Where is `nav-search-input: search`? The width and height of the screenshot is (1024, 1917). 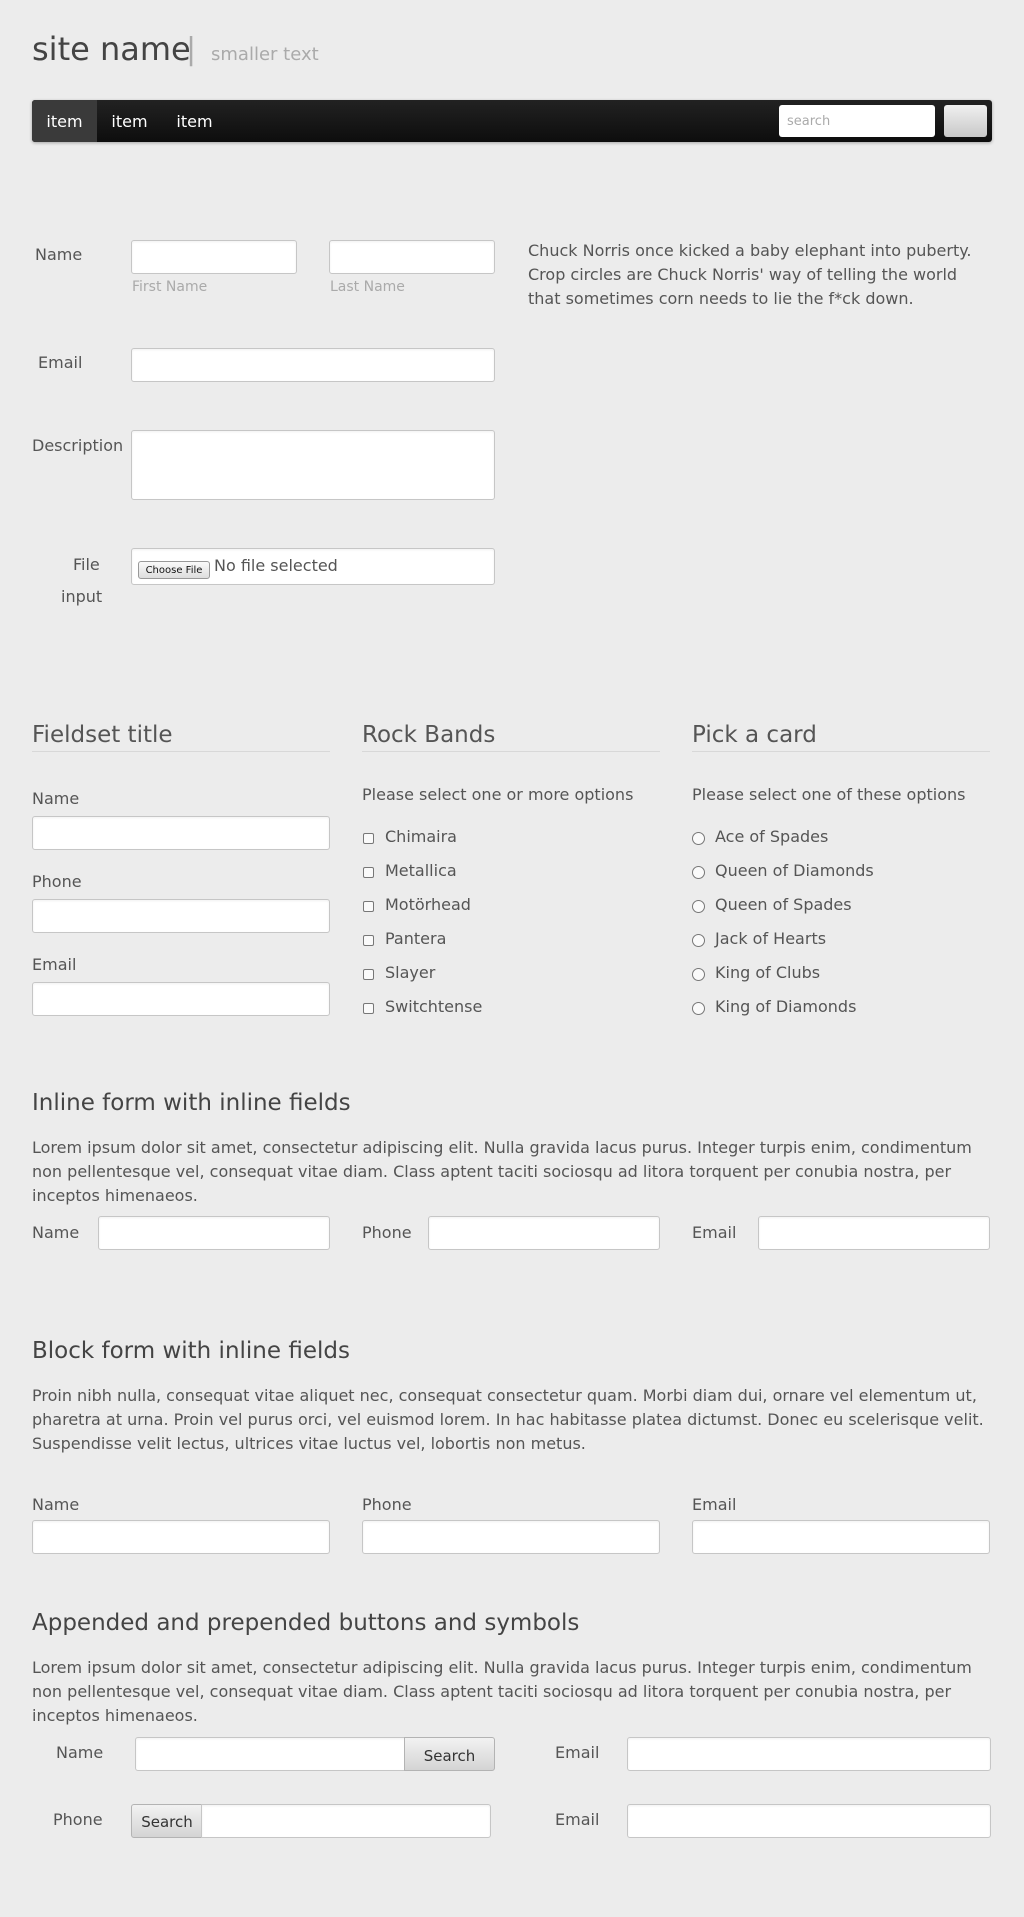 nav-search-input: search is located at coordinates (857, 121).